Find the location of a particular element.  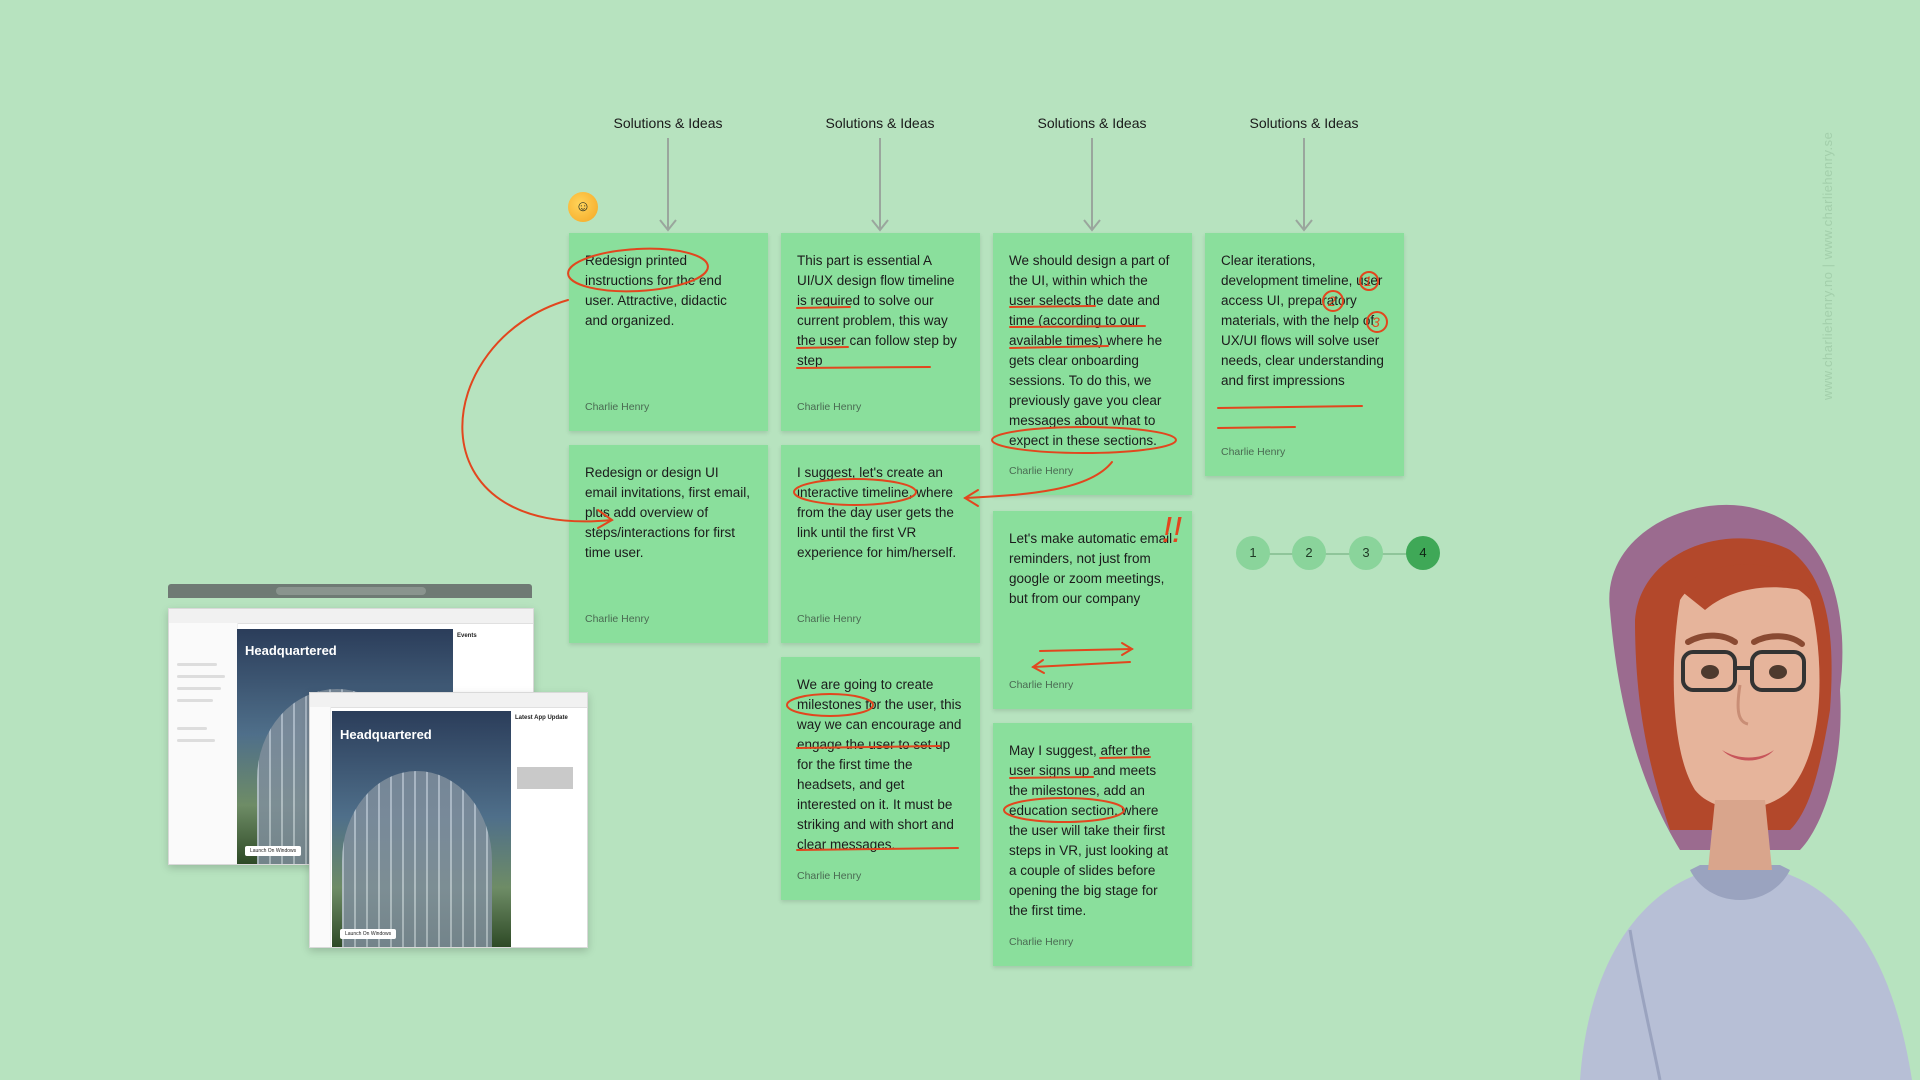

hugging-emoji-icon: ☺ is located at coordinates (583, 207).